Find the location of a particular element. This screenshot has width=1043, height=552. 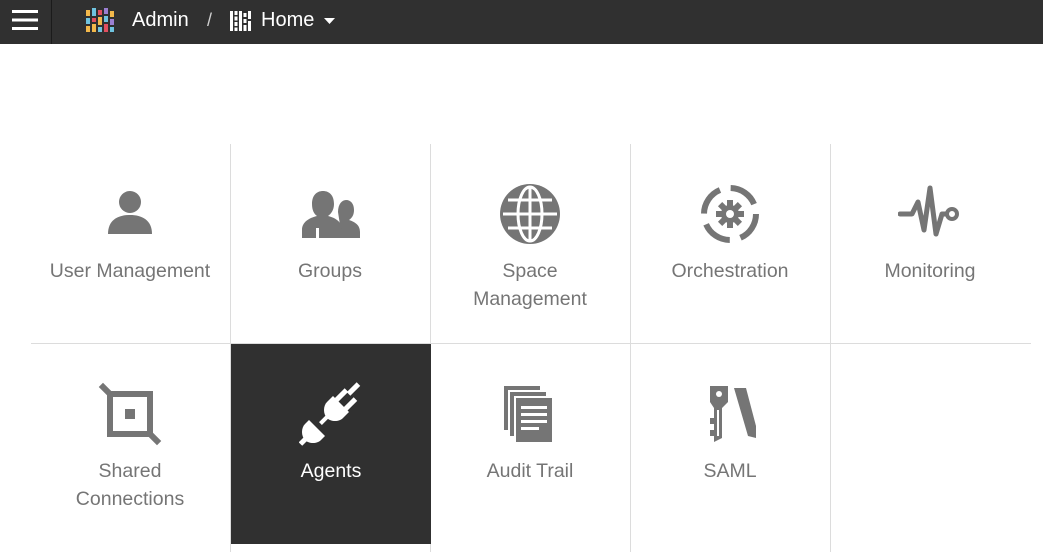

tile-groups: Groups is located at coordinates (330, 244).